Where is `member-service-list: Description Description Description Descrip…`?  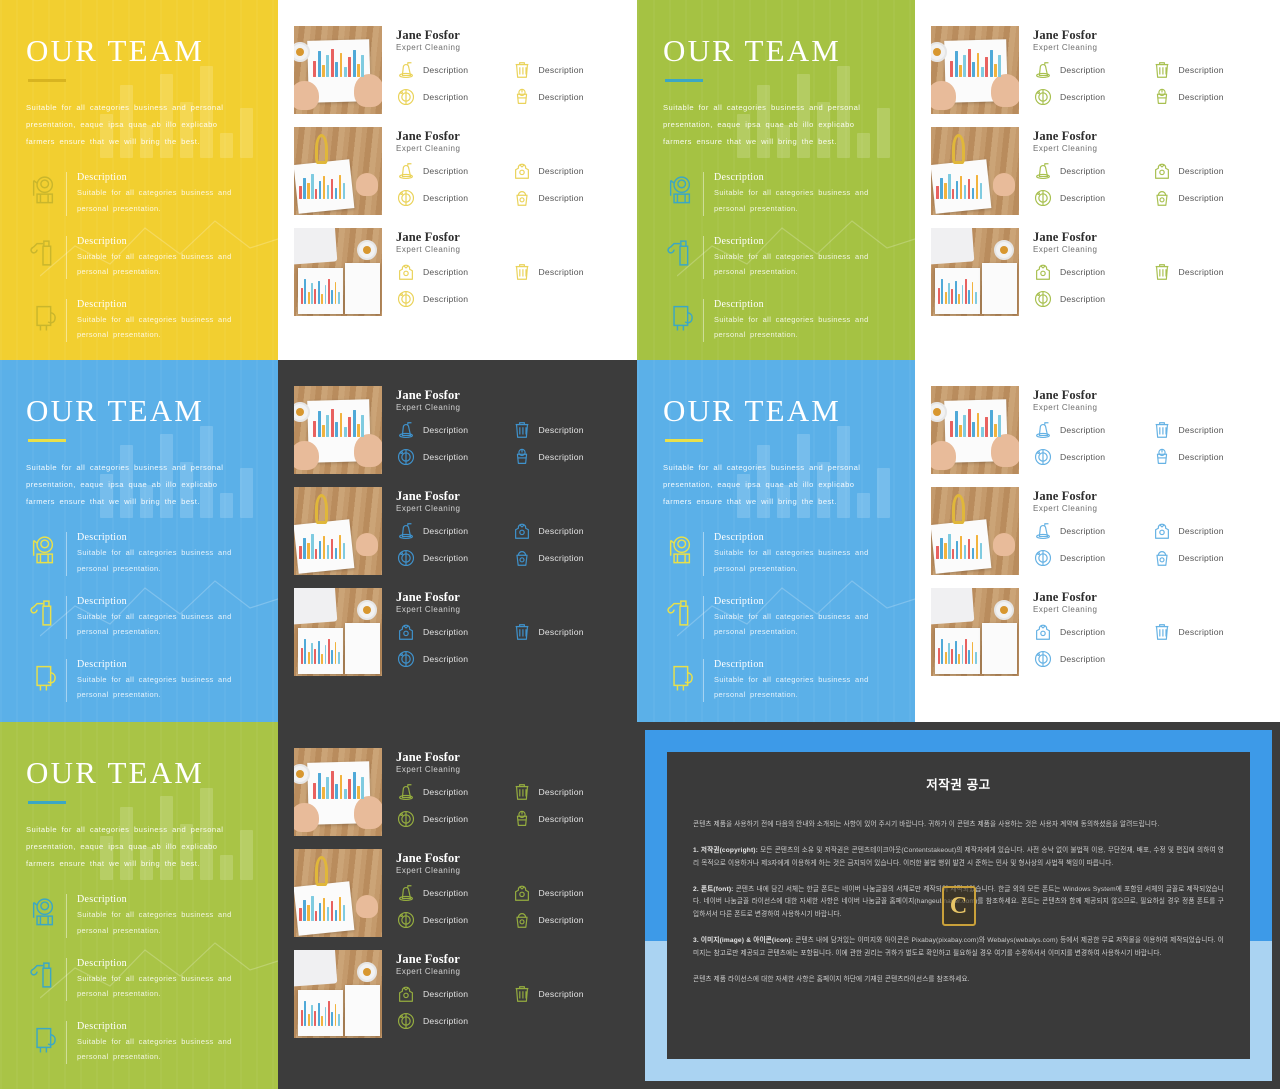
member-service-list: Description Description Description Descrip… is located at coordinates (1149, 443).